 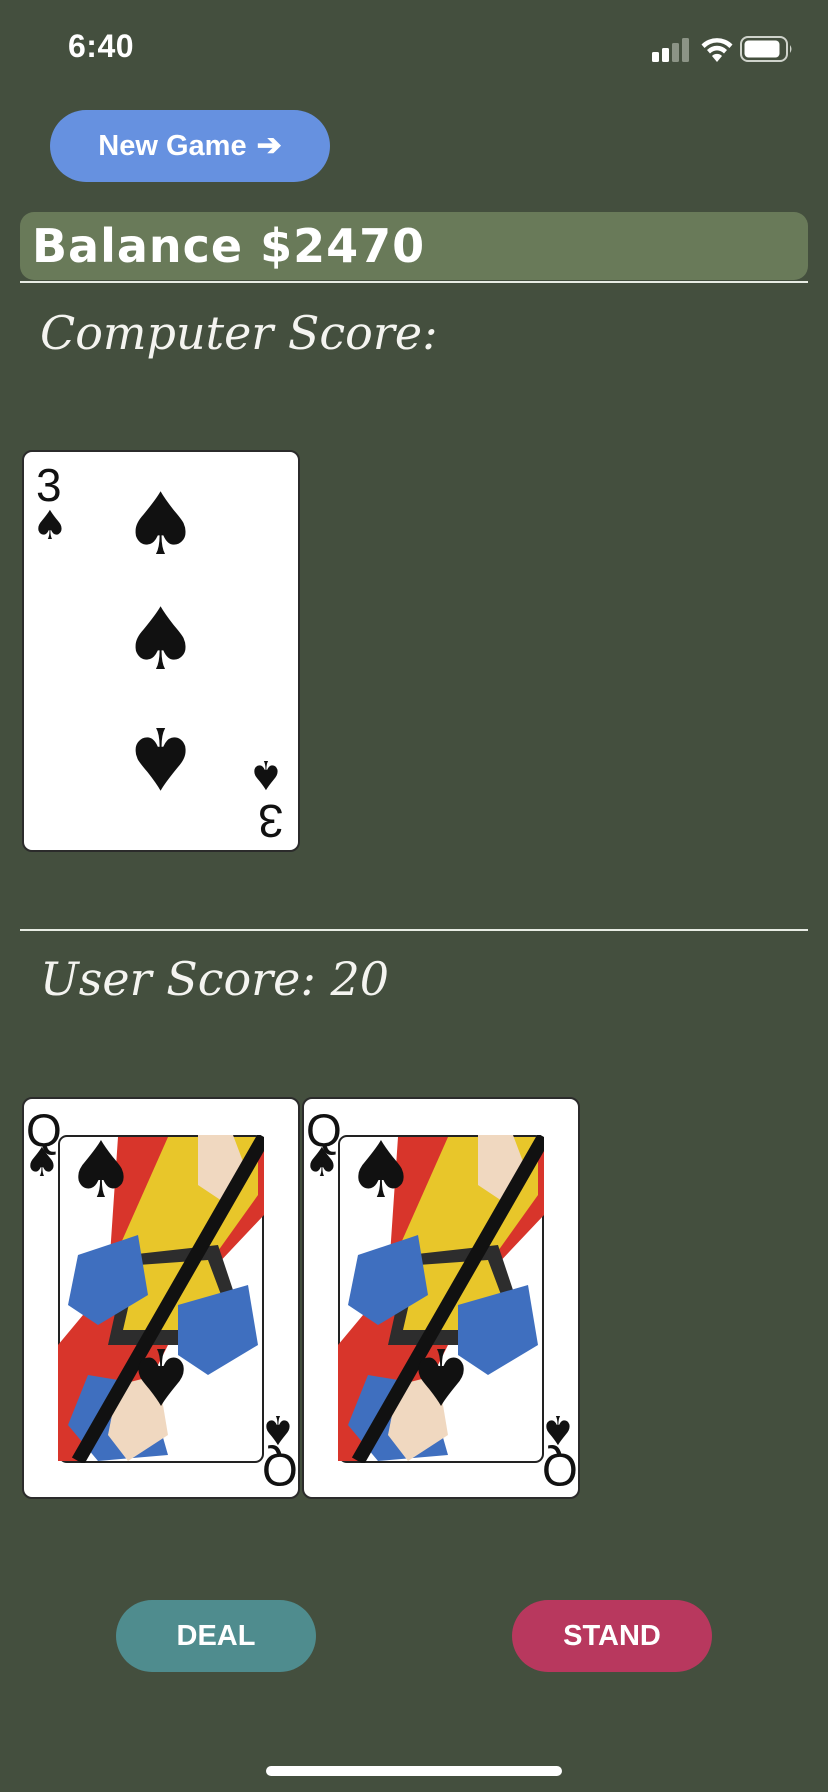 What do you see at coordinates (216, 1636) in the screenshot?
I see `deal-button: DEAL` at bounding box center [216, 1636].